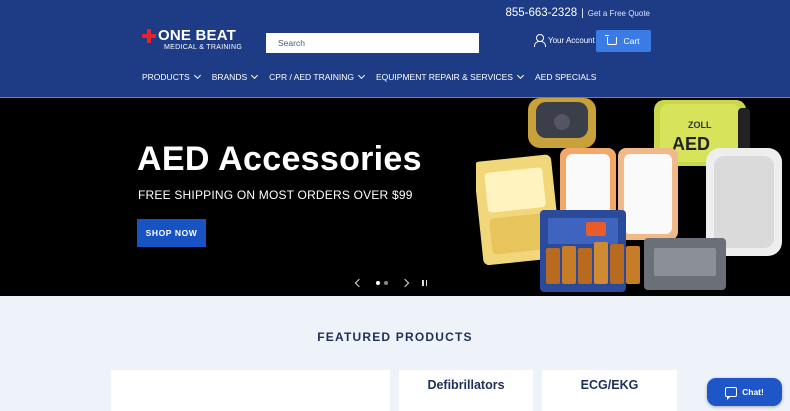  Describe the element at coordinates (279, 159) in the screenshot. I see `hero-title: AED Accessories` at that location.